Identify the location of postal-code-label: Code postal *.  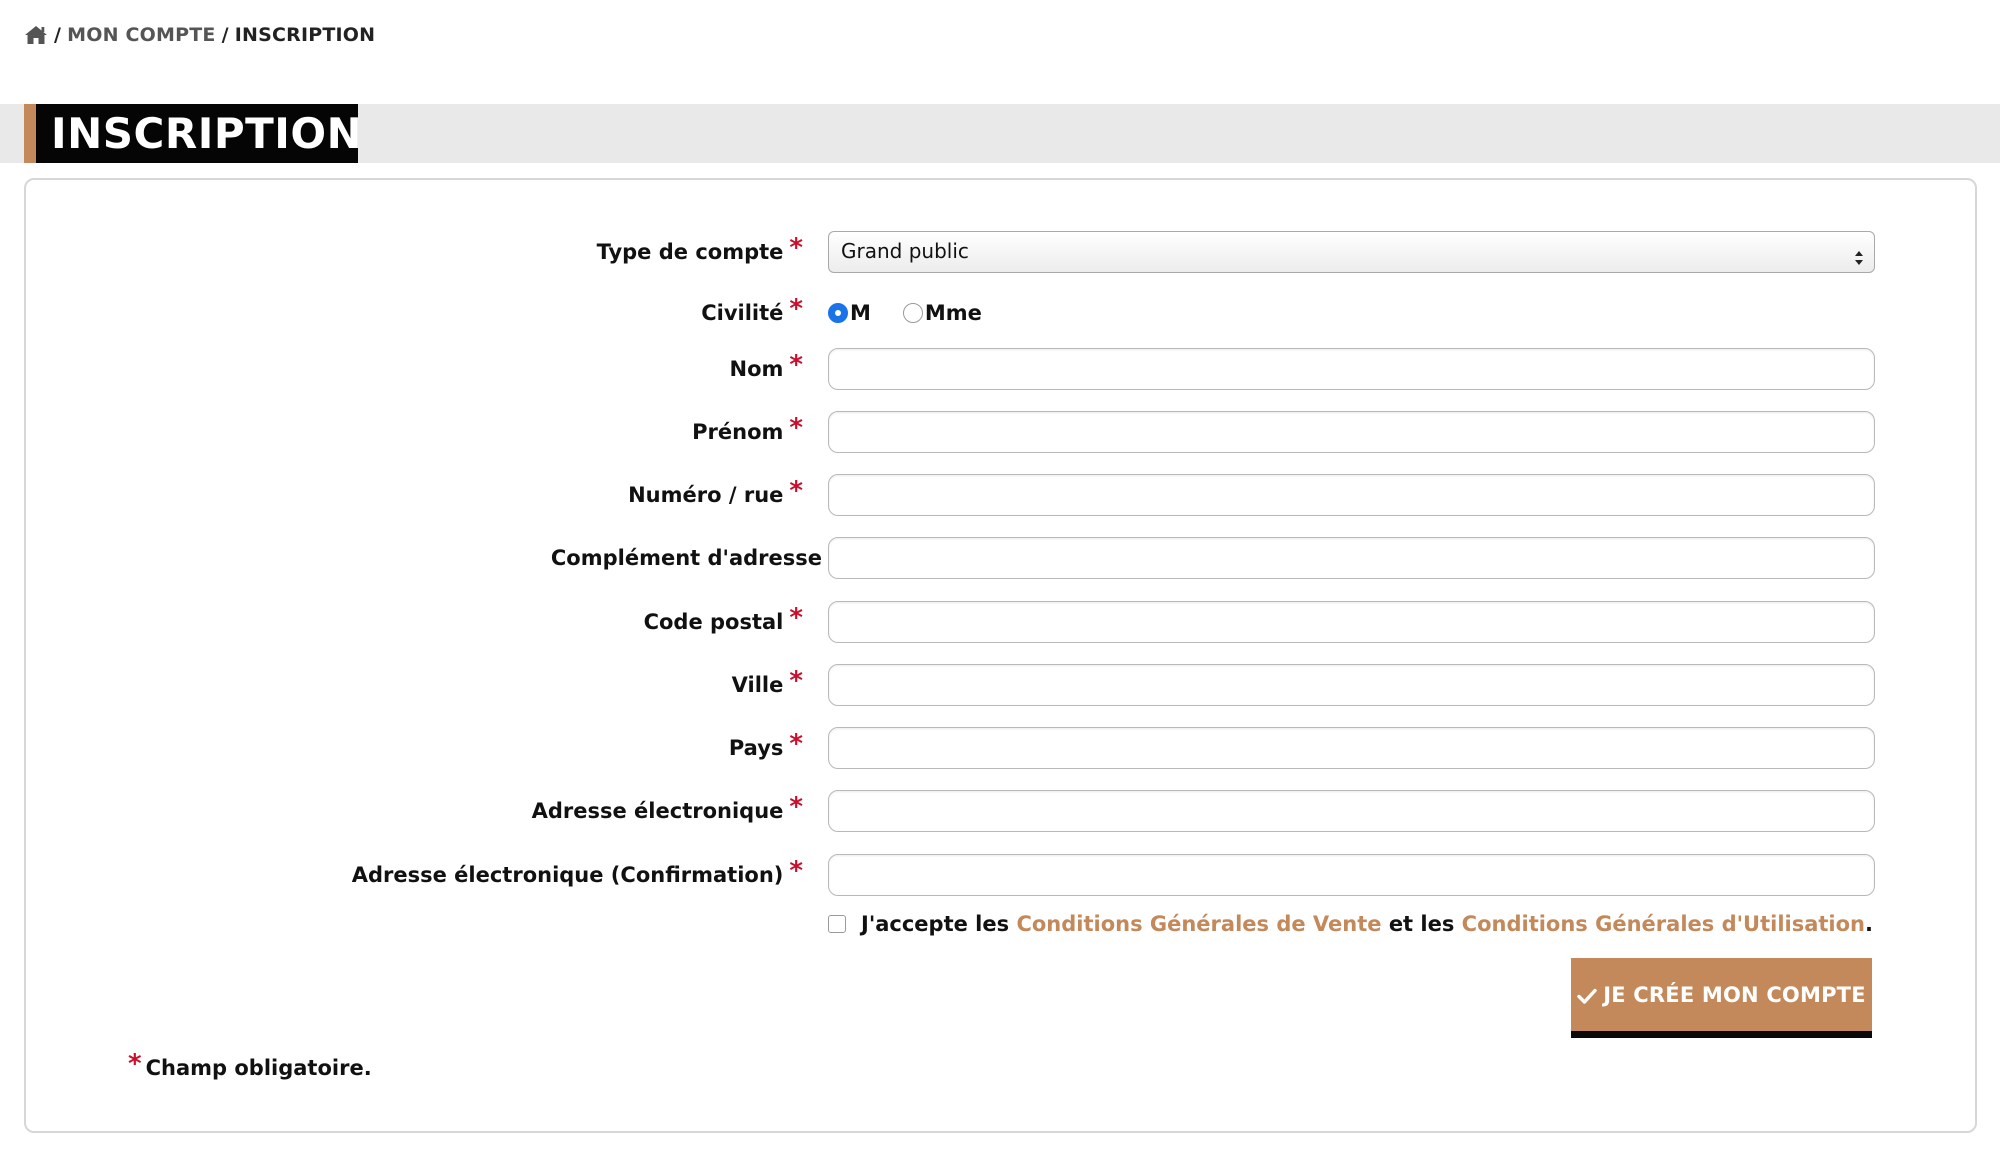
(723, 618).